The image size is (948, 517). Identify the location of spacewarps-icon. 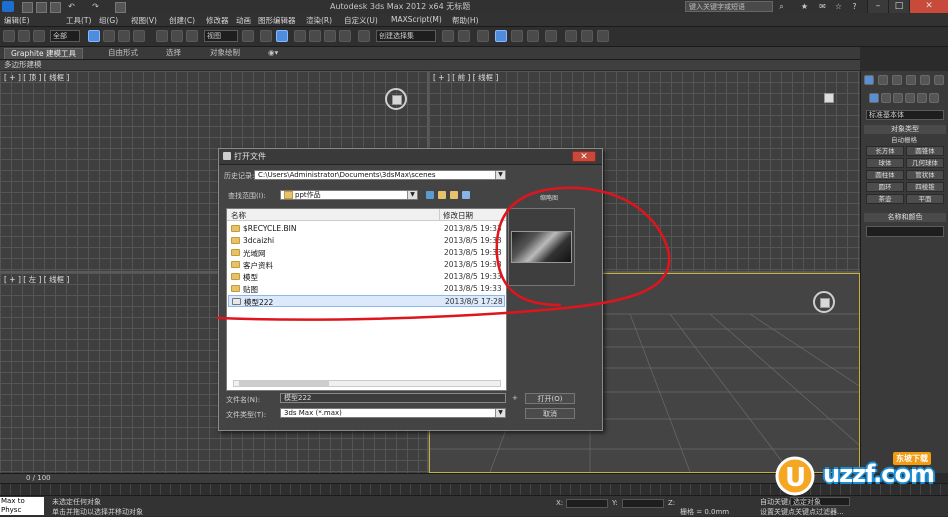
(934, 98).